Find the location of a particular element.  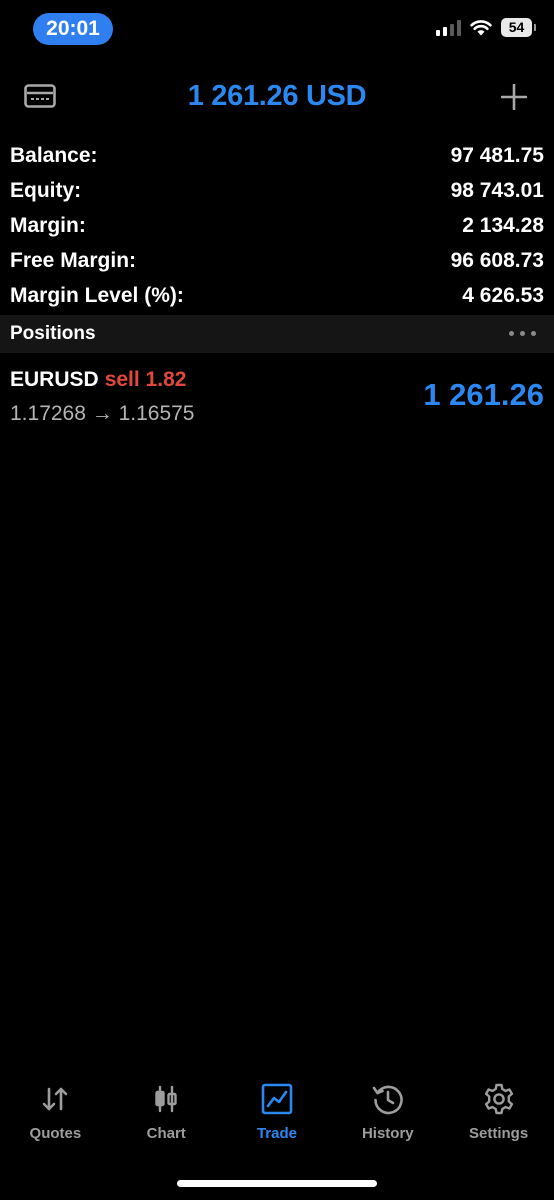

battery-icon: 54 is located at coordinates (518, 27).